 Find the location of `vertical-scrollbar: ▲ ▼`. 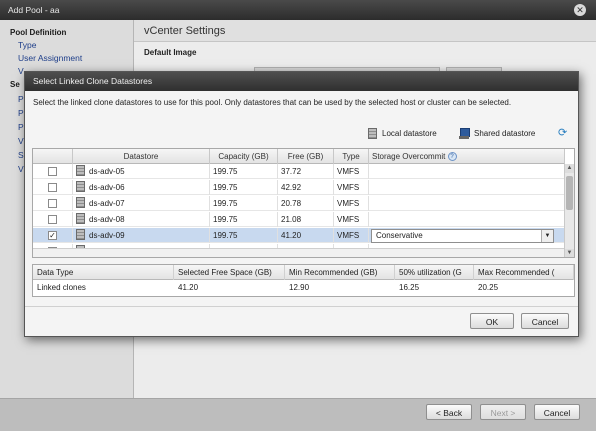

vertical-scrollbar: ▲ ▼ is located at coordinates (569, 210).